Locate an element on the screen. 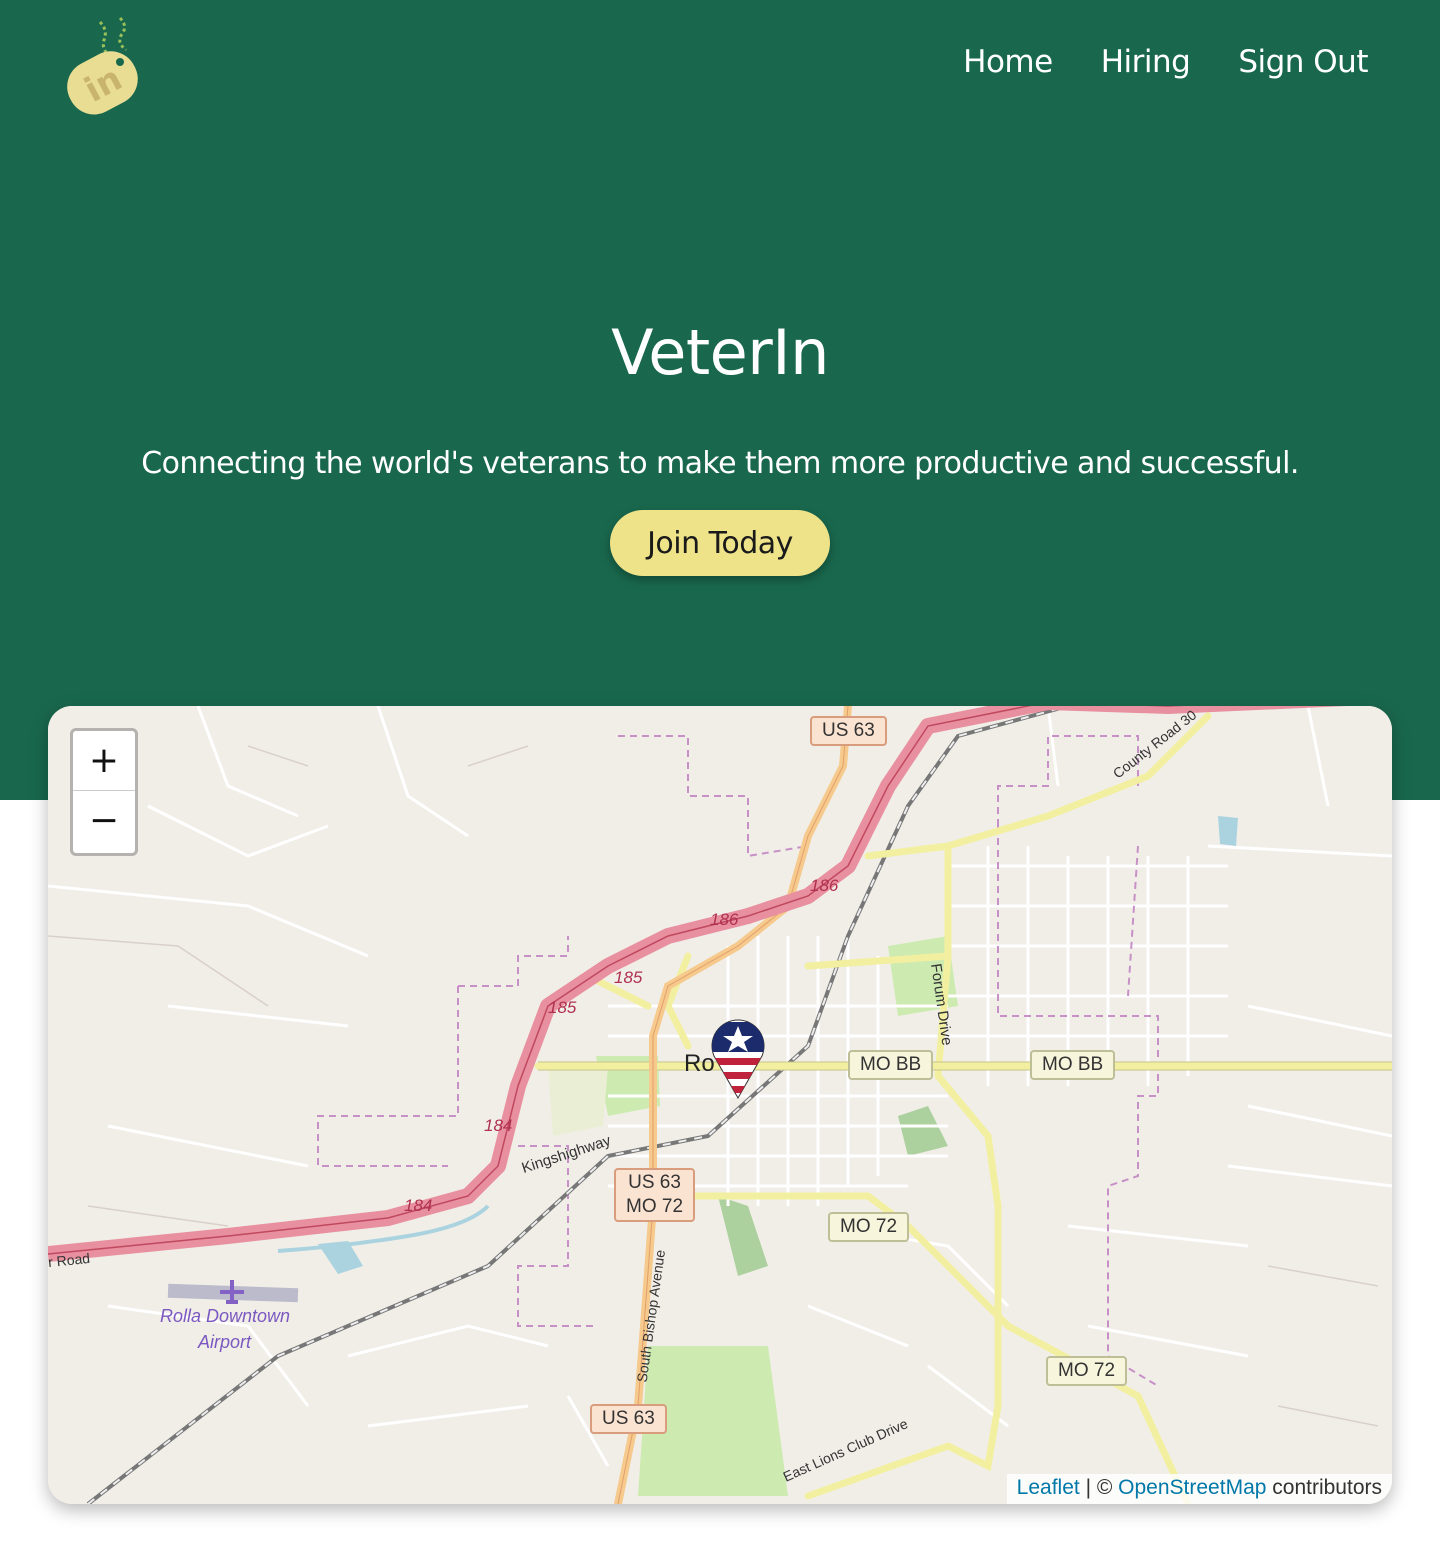  exit-label-186a: 186 is located at coordinates (824, 885).